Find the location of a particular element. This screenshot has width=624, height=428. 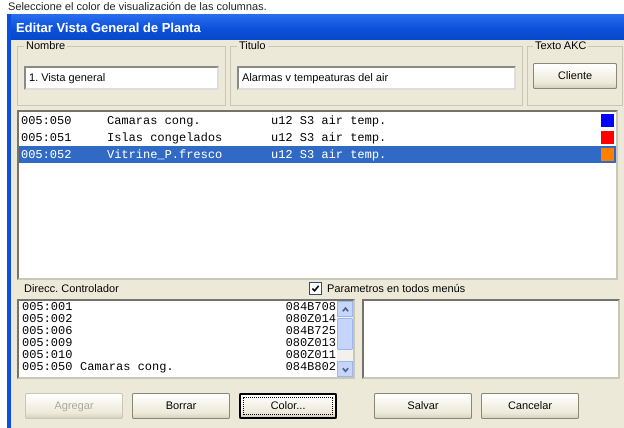

scroll-thumb is located at coordinates (345, 334).